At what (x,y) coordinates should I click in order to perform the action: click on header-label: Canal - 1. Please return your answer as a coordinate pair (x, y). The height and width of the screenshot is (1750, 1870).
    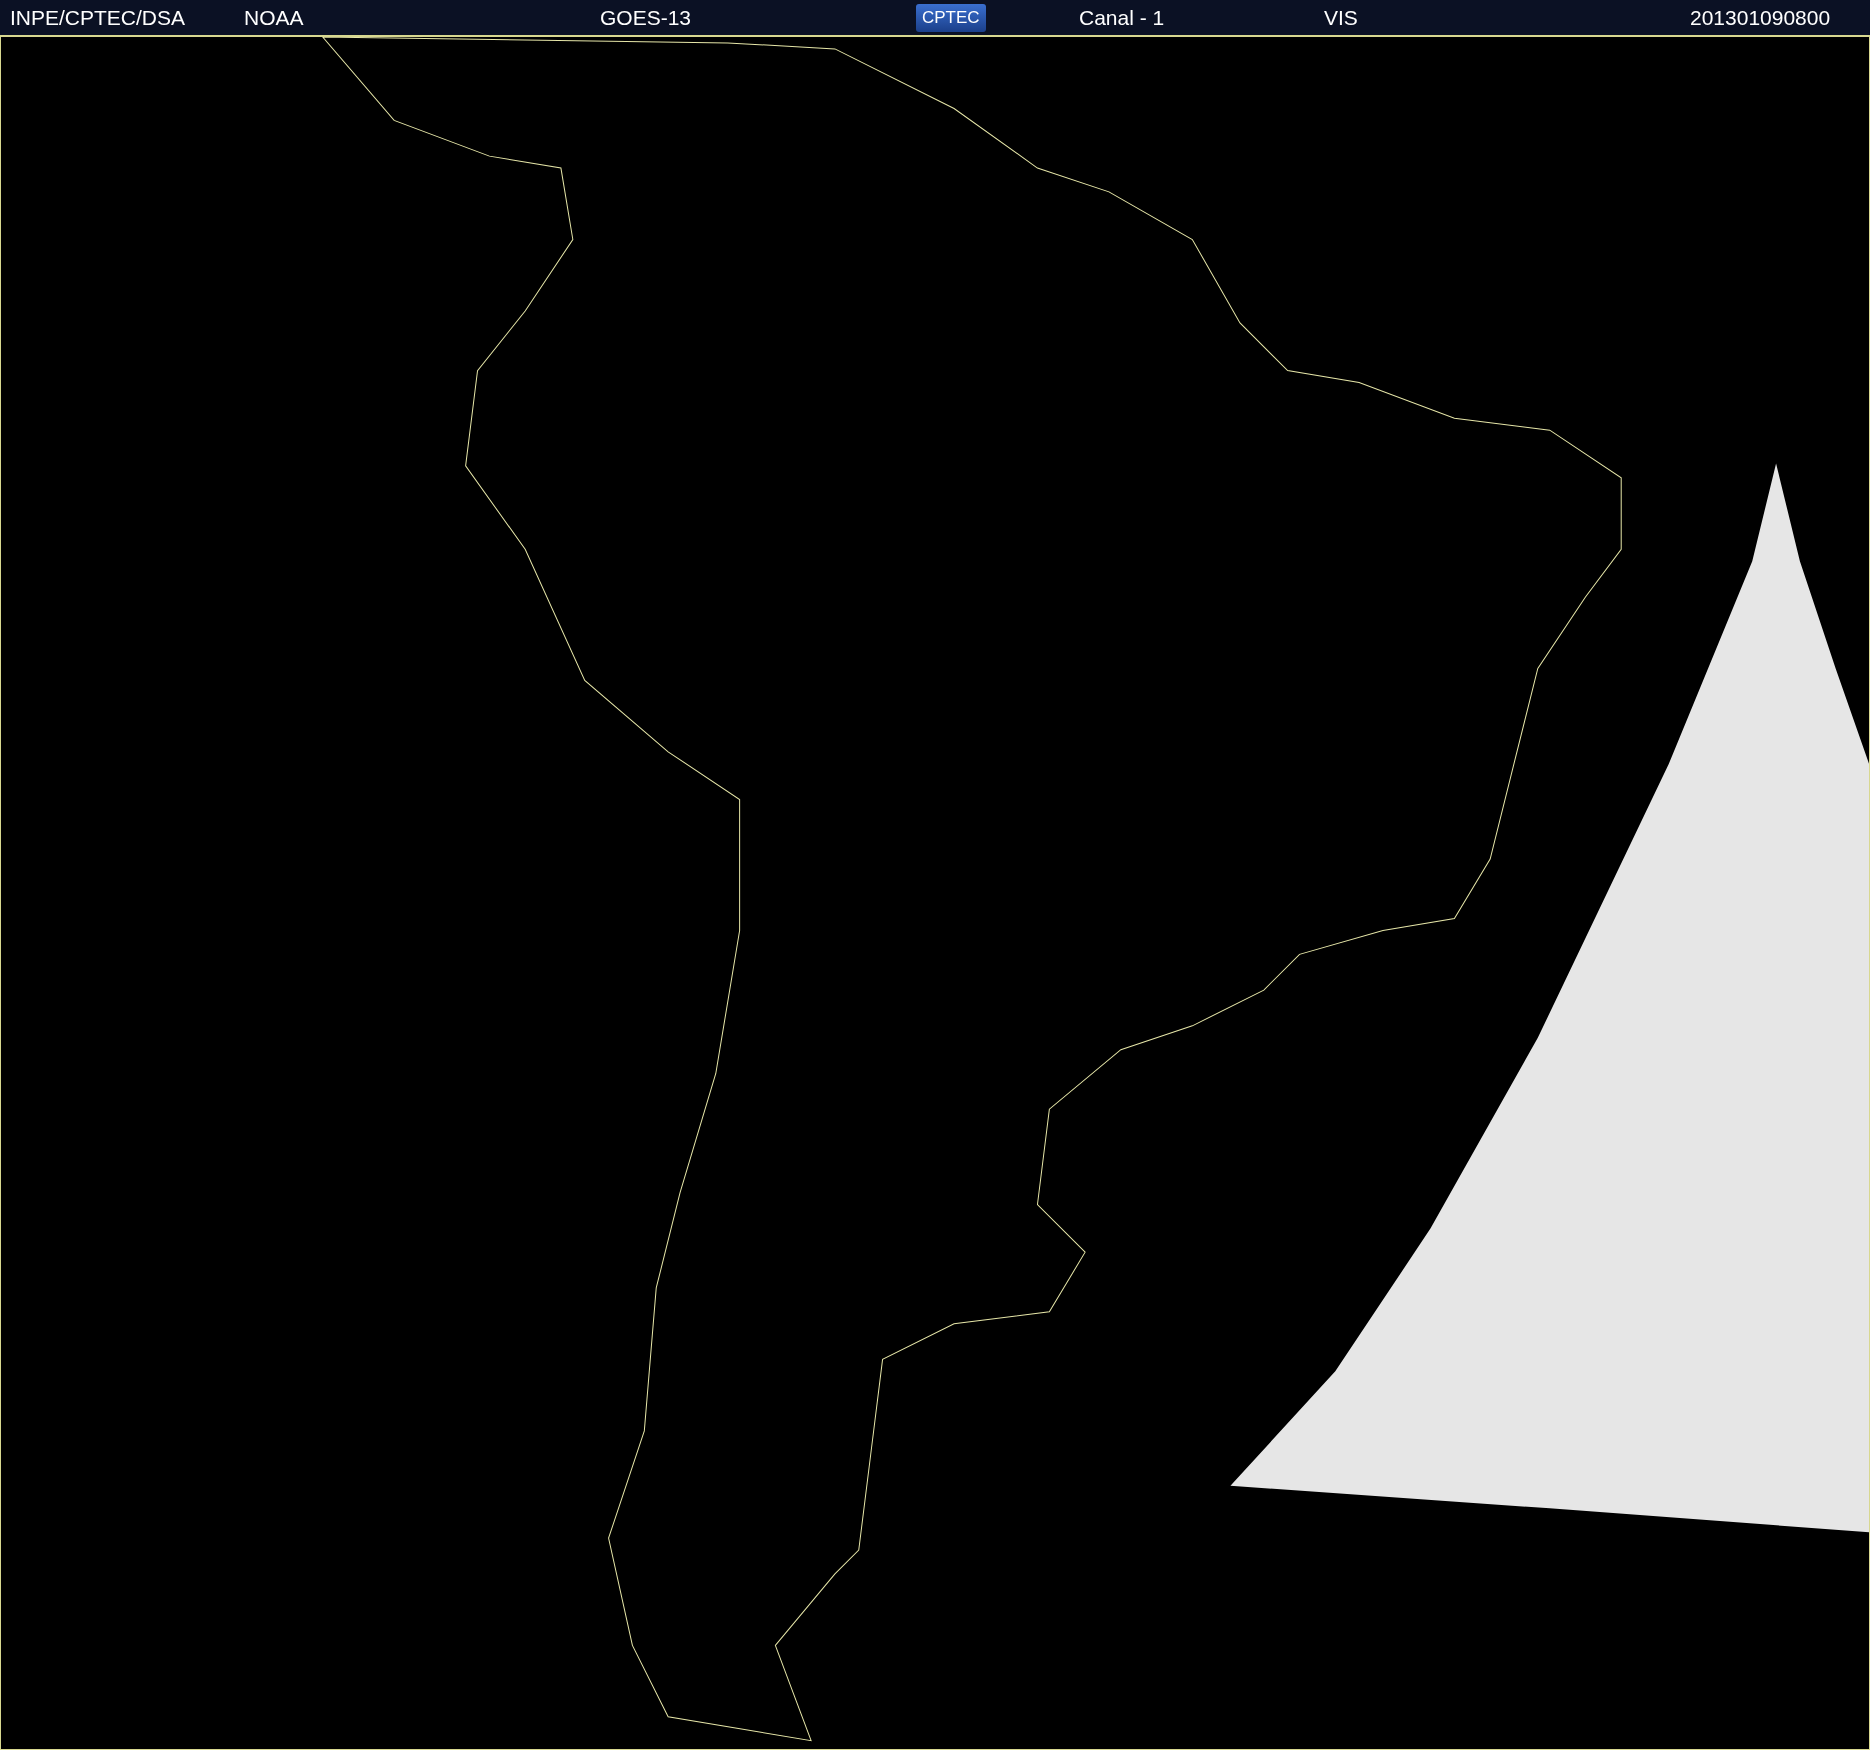
    Looking at the image, I should click on (1122, 17).